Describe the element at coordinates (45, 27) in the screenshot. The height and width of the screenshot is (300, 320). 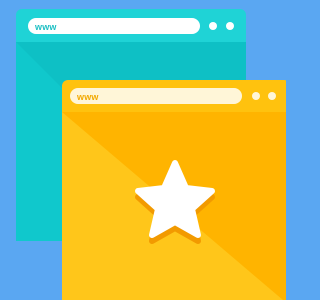
I see `back-url-text: www` at that location.